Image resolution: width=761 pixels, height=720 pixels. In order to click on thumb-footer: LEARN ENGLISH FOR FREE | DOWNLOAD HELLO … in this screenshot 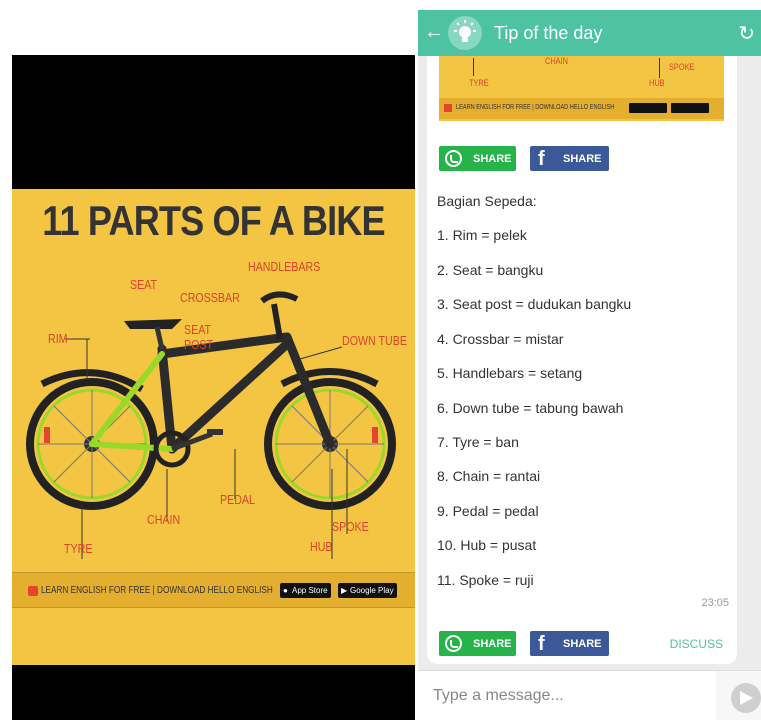, I will do `click(581, 108)`.